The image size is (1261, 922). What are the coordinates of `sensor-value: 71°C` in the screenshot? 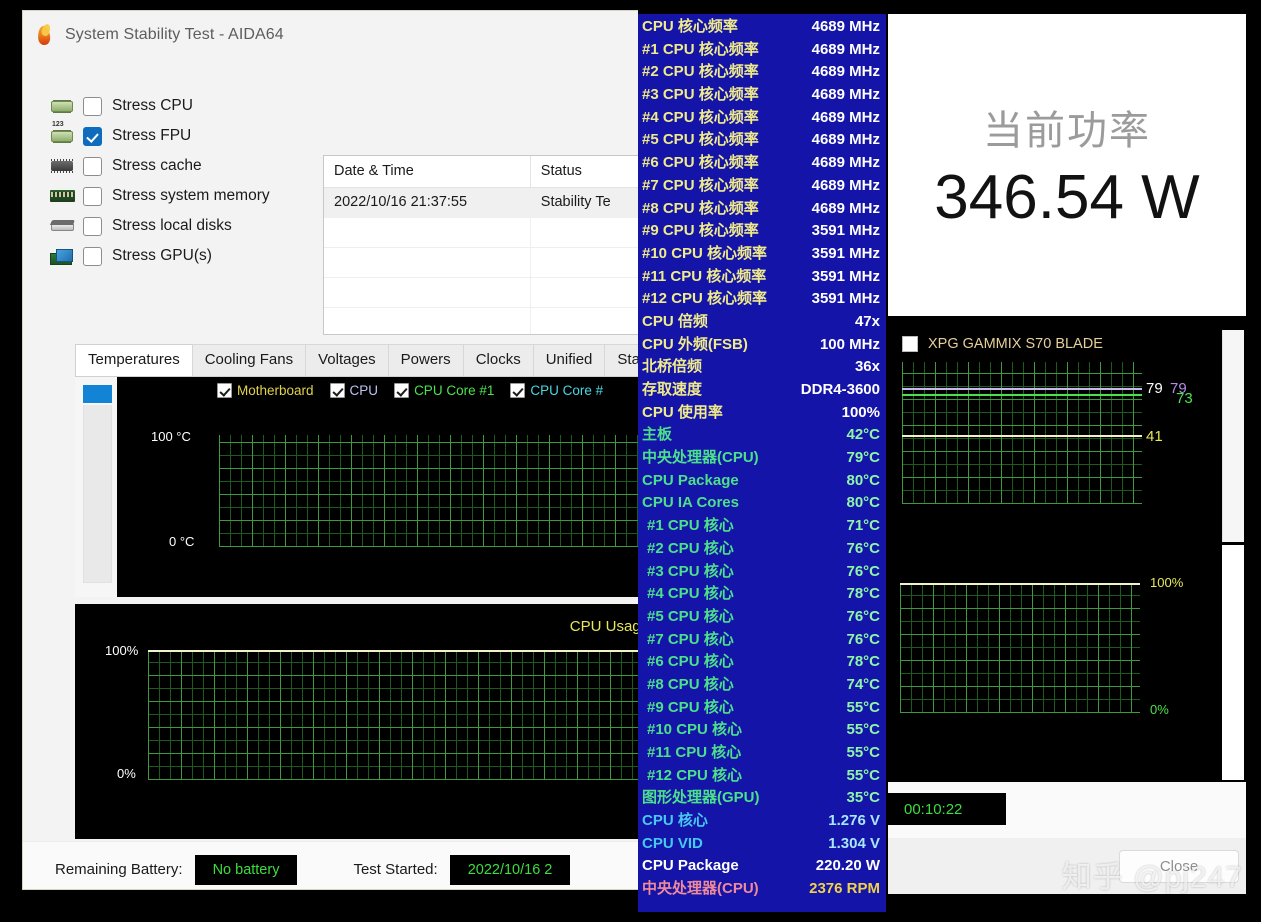 It's located at (863, 526).